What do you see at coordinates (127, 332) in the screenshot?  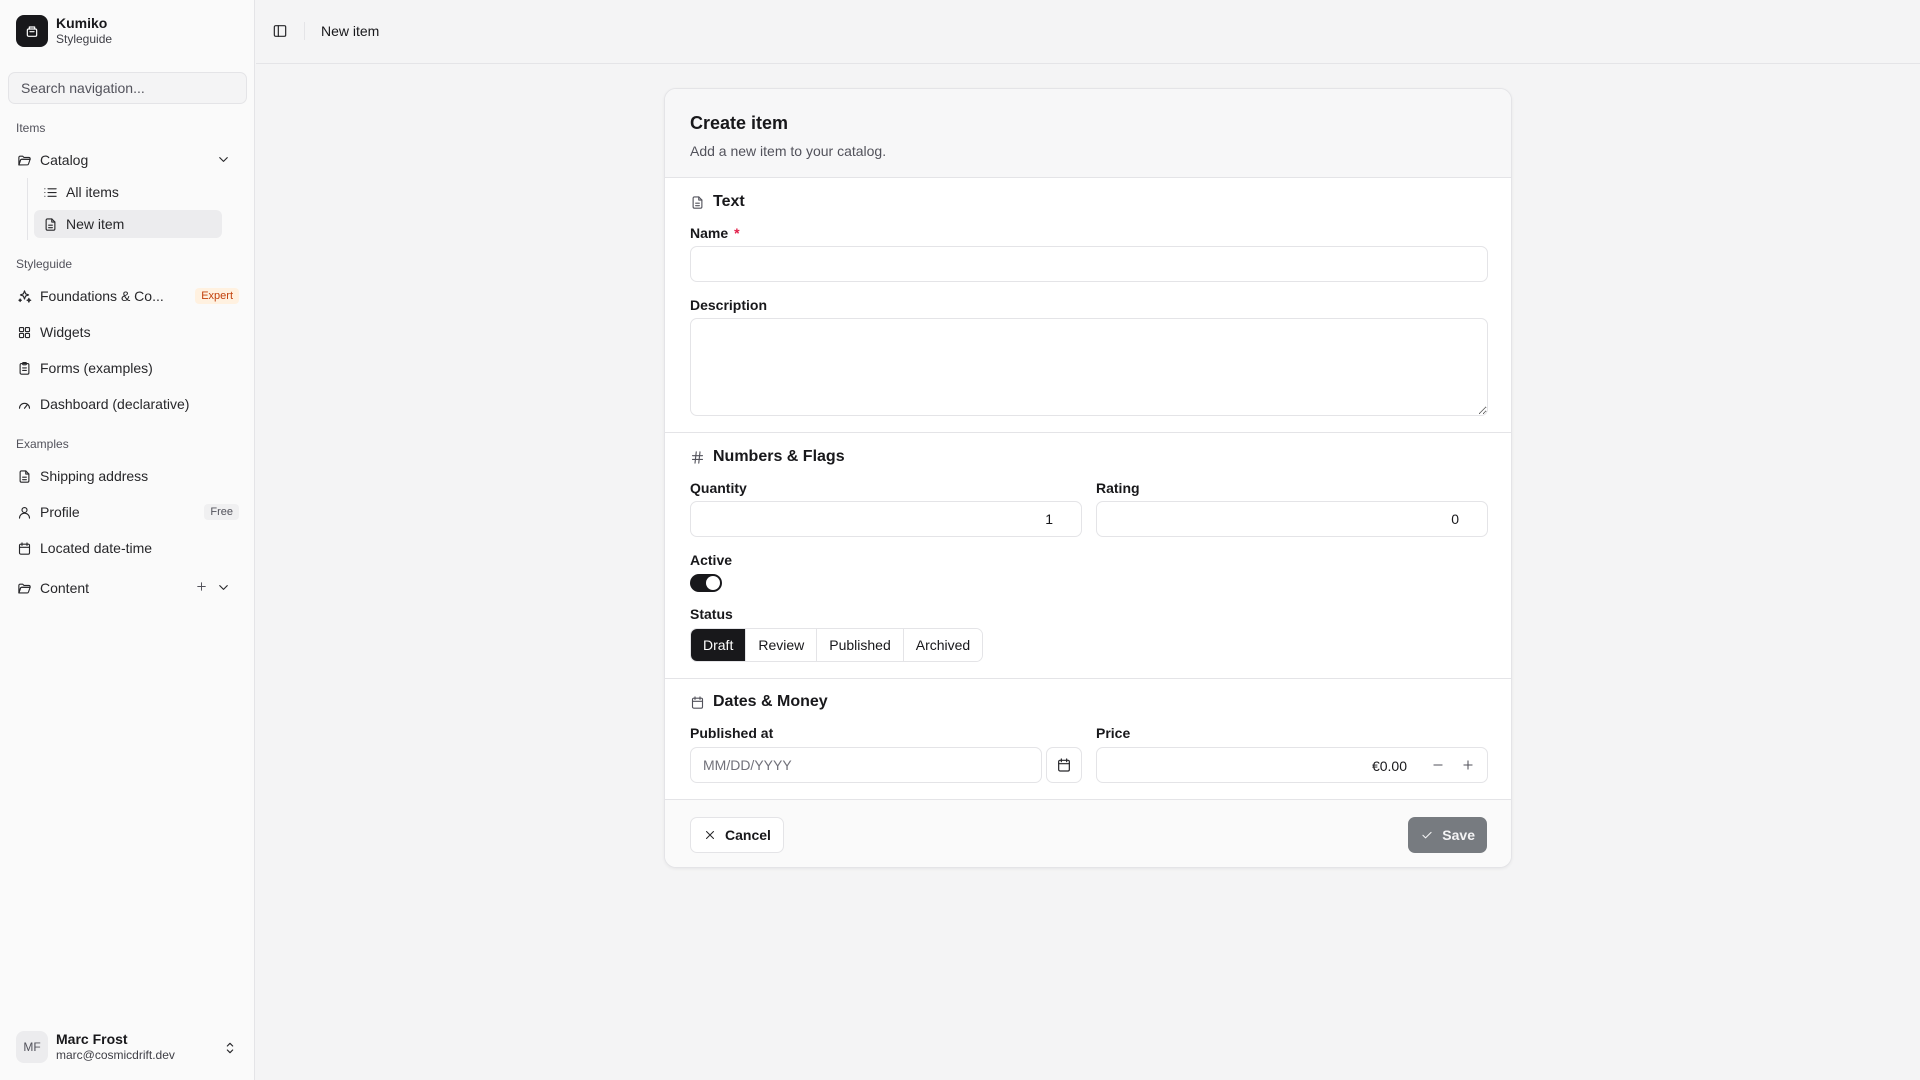 I see `sidebar-item-widgets: Widgets` at bounding box center [127, 332].